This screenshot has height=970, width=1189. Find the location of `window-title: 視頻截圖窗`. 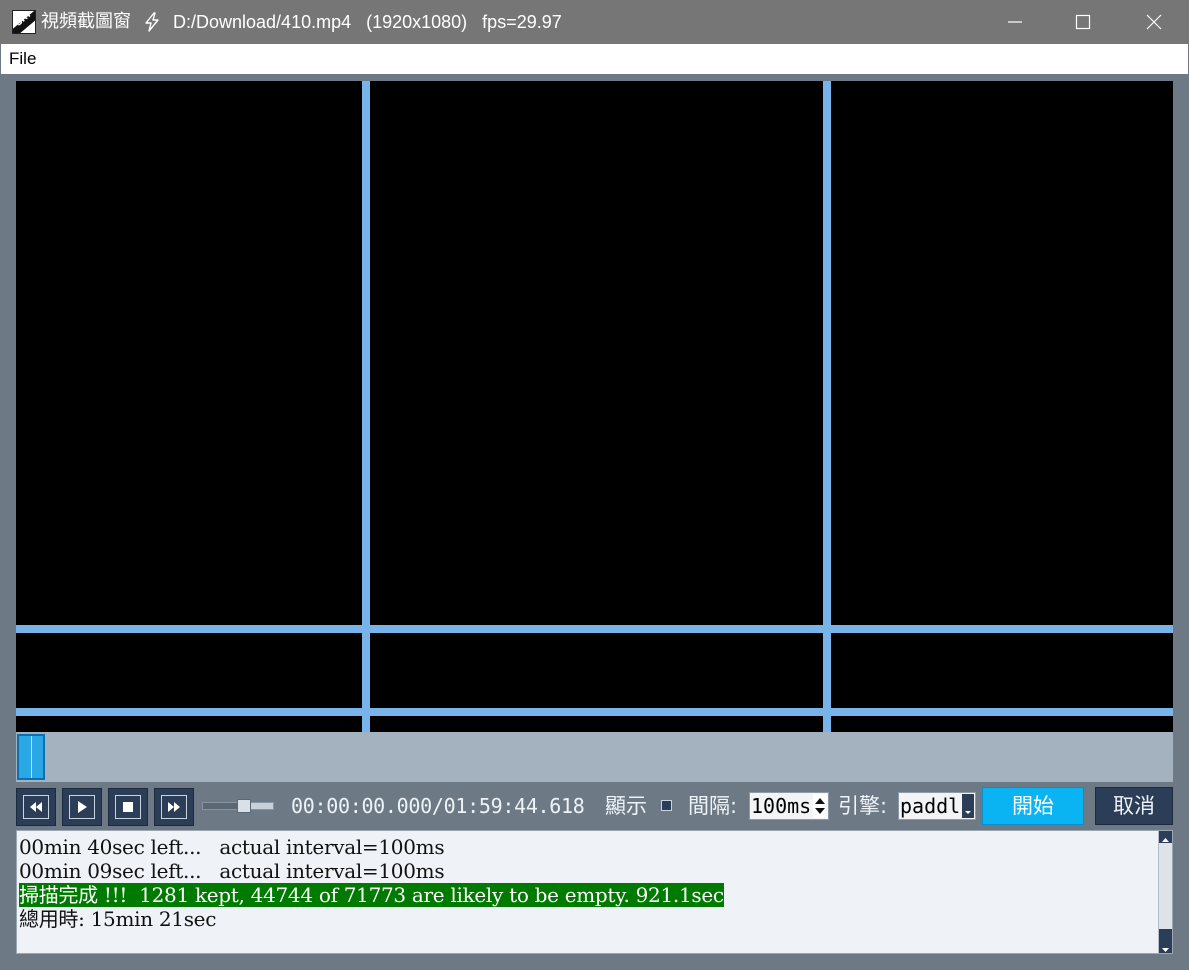

window-title: 視頻截圖窗 is located at coordinates (86, 21).